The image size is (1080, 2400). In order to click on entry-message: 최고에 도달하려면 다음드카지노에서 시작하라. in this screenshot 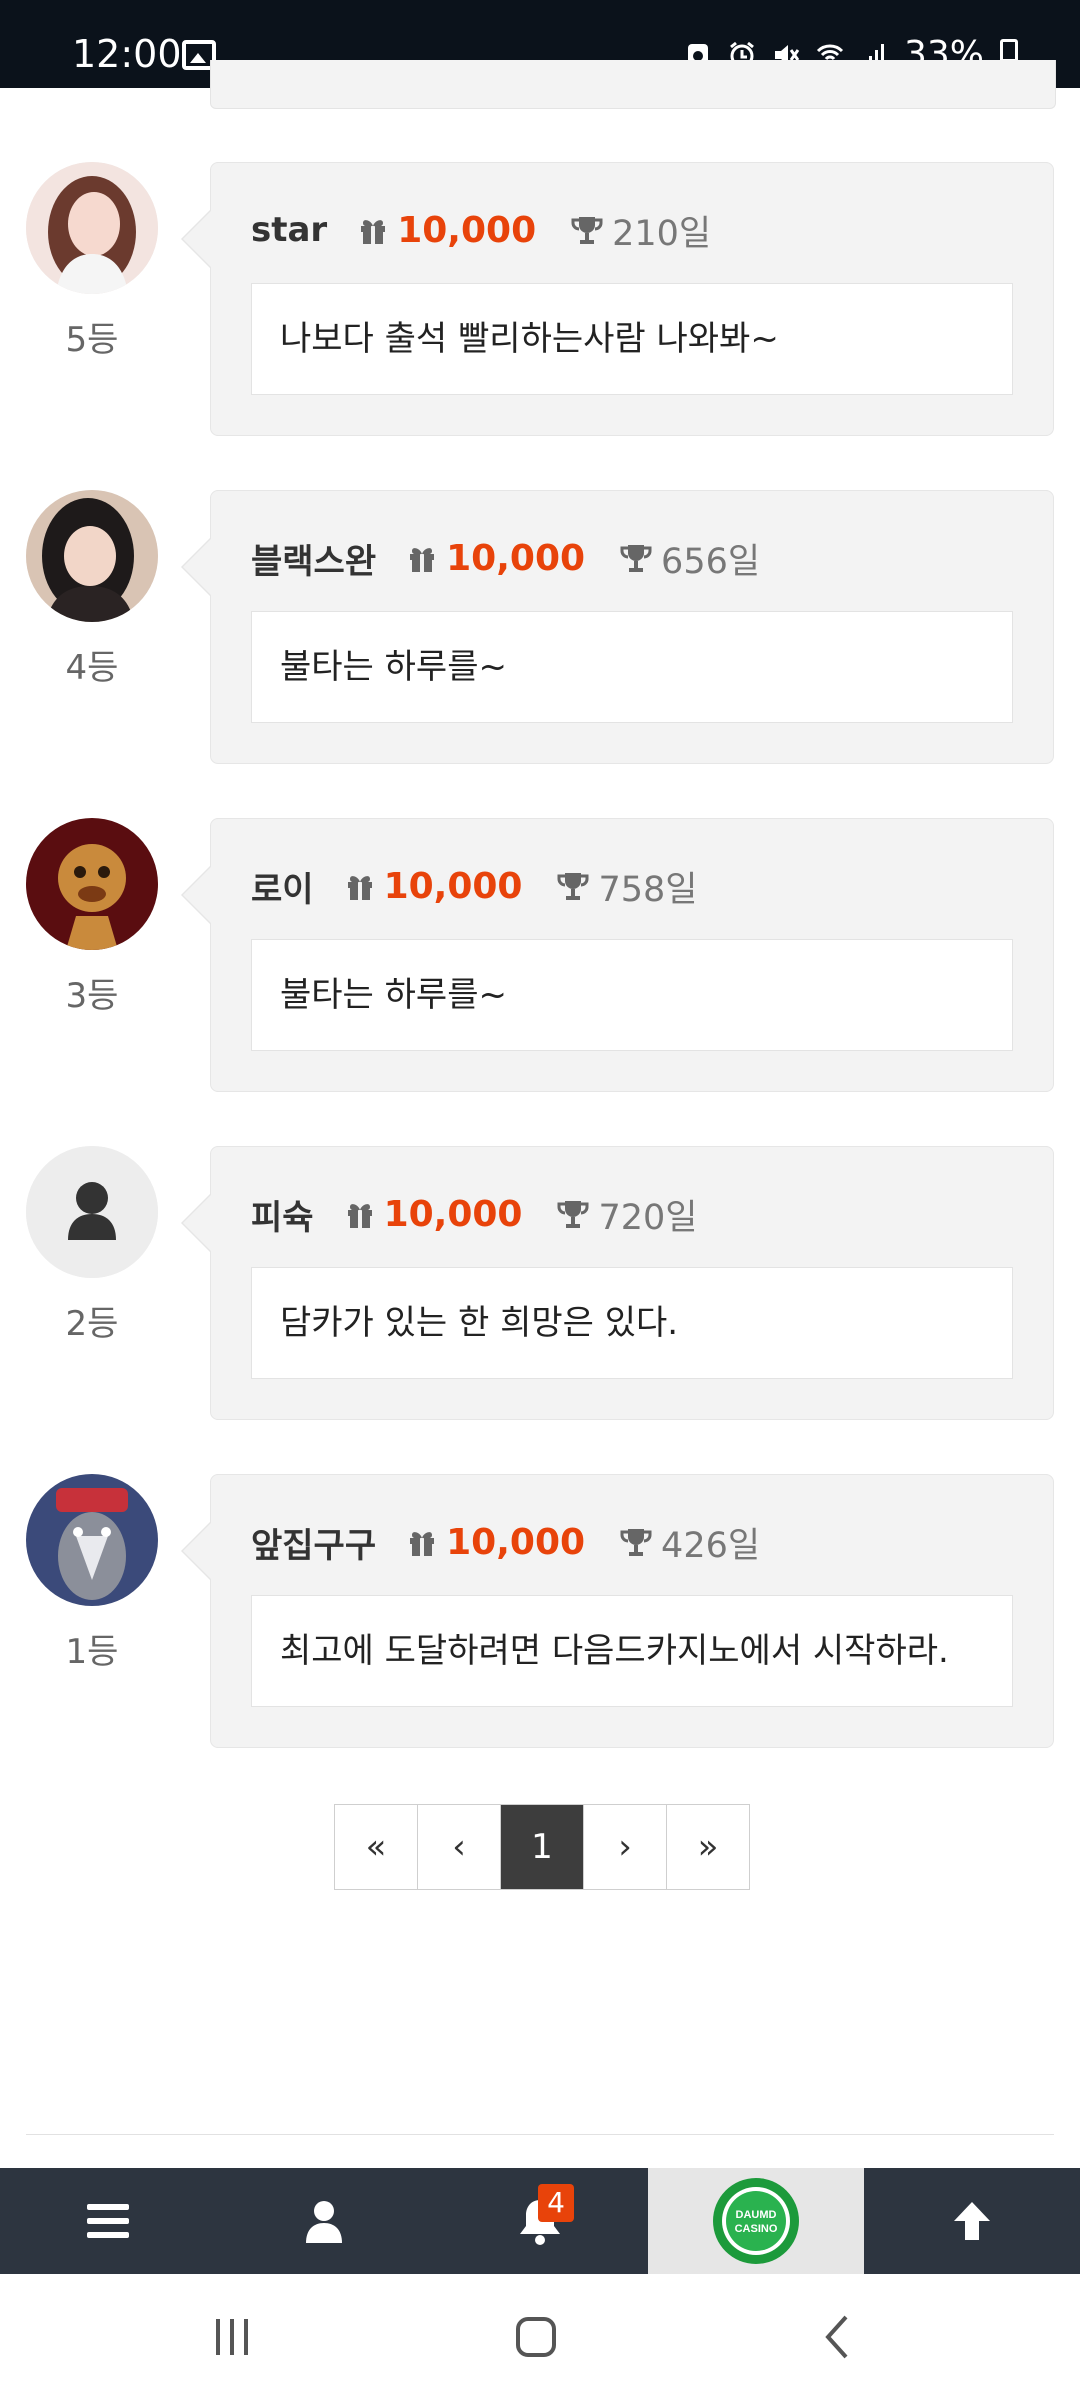, I will do `click(632, 1651)`.